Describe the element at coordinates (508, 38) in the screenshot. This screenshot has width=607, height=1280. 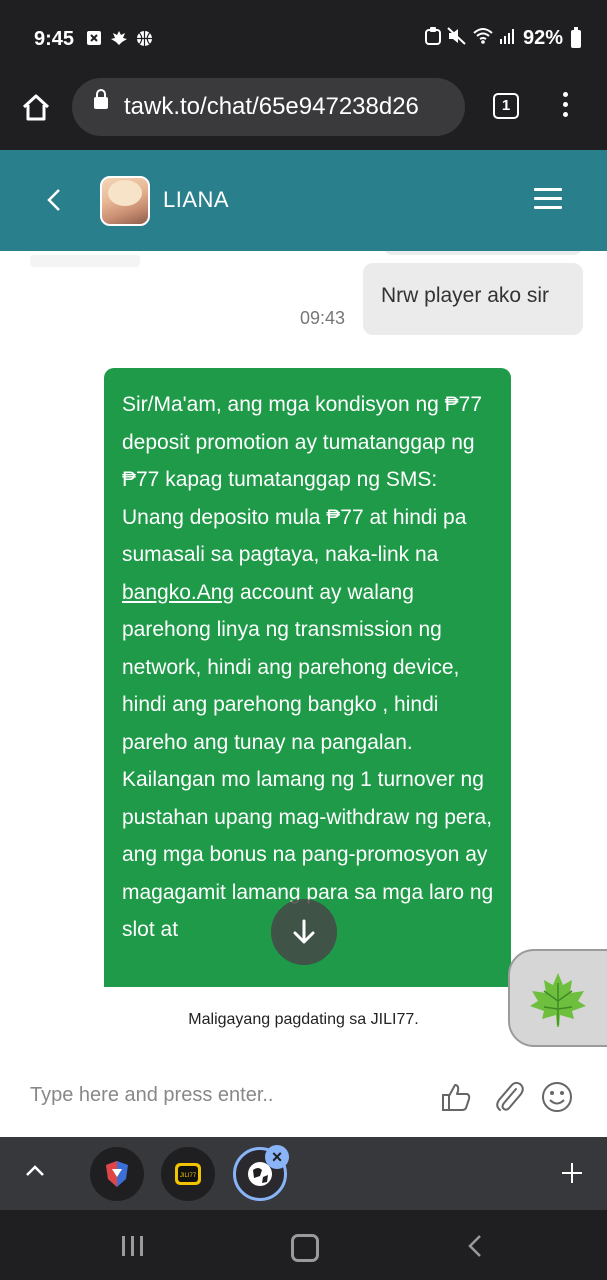
I see `signal-icon` at that location.